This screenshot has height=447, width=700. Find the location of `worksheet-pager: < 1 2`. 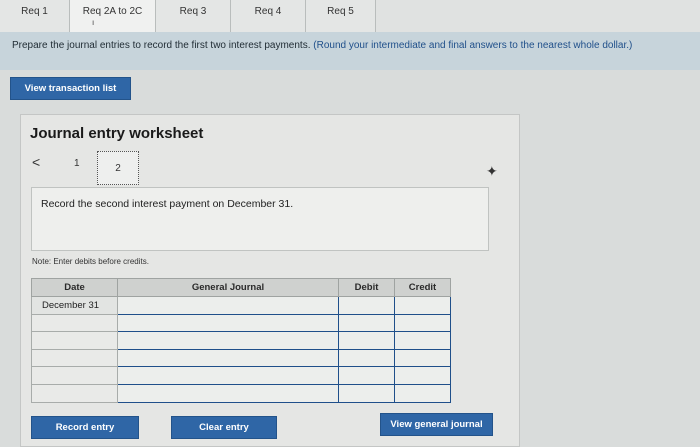

worksheet-pager: < 1 2 is located at coordinates (90, 168).